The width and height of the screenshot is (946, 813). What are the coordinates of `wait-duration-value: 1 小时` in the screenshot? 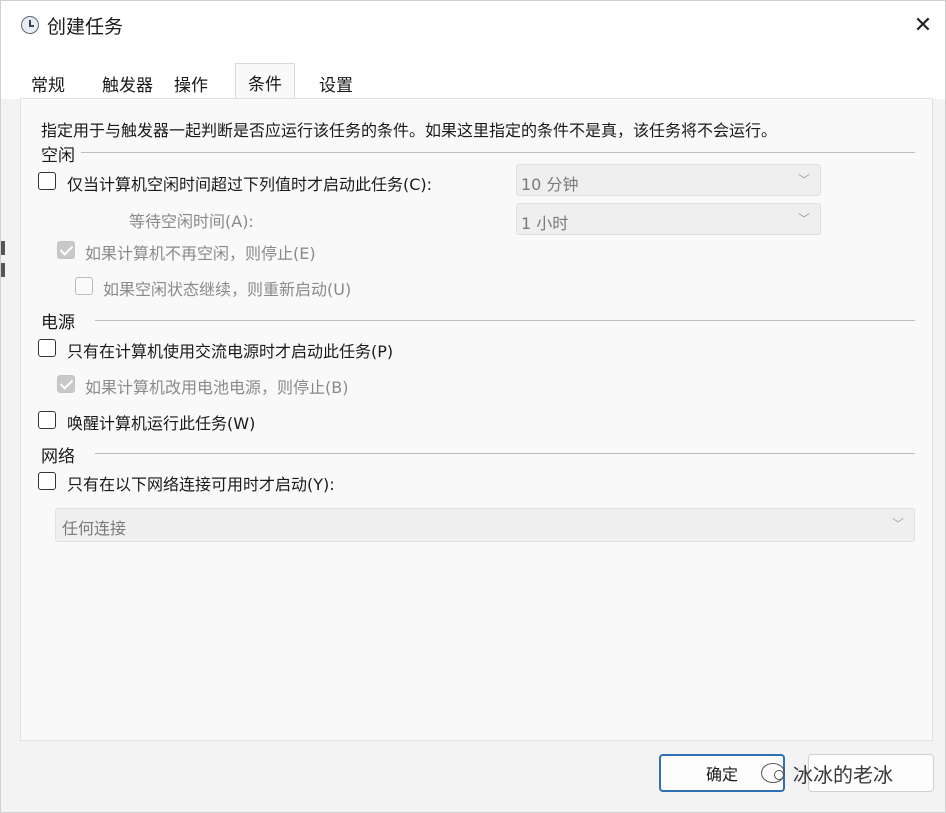 It's located at (545, 223).